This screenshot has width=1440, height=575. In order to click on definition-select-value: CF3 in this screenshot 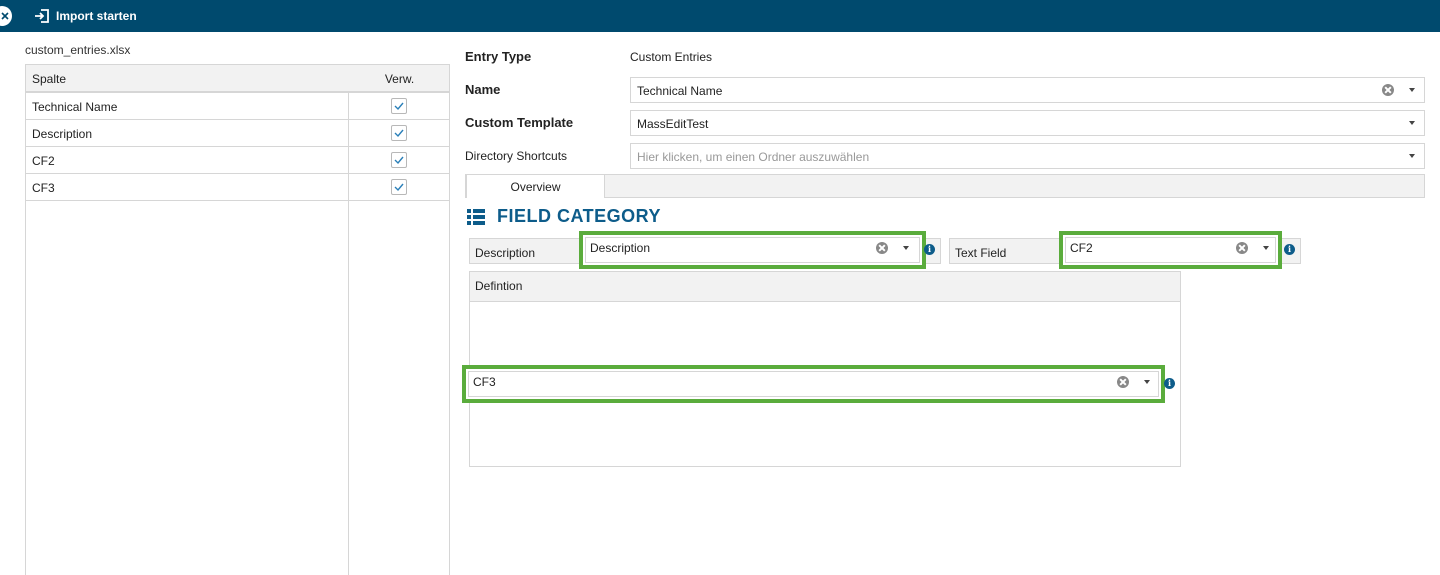, I will do `click(484, 382)`.